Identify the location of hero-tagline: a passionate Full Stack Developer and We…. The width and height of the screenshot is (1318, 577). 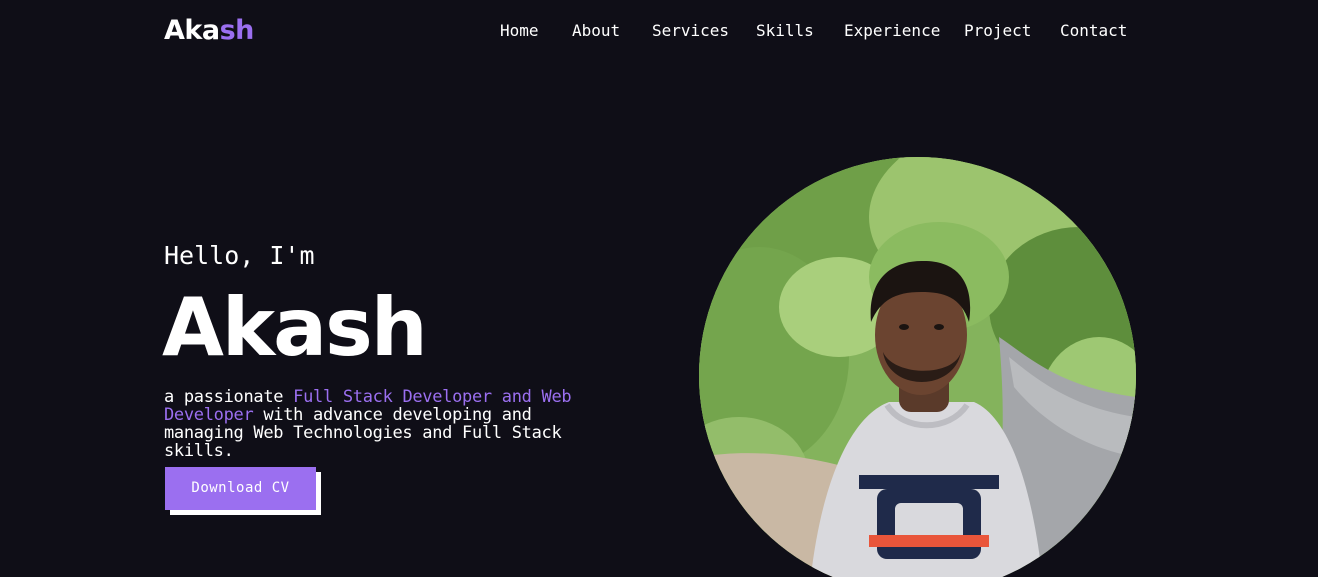
(379, 424).